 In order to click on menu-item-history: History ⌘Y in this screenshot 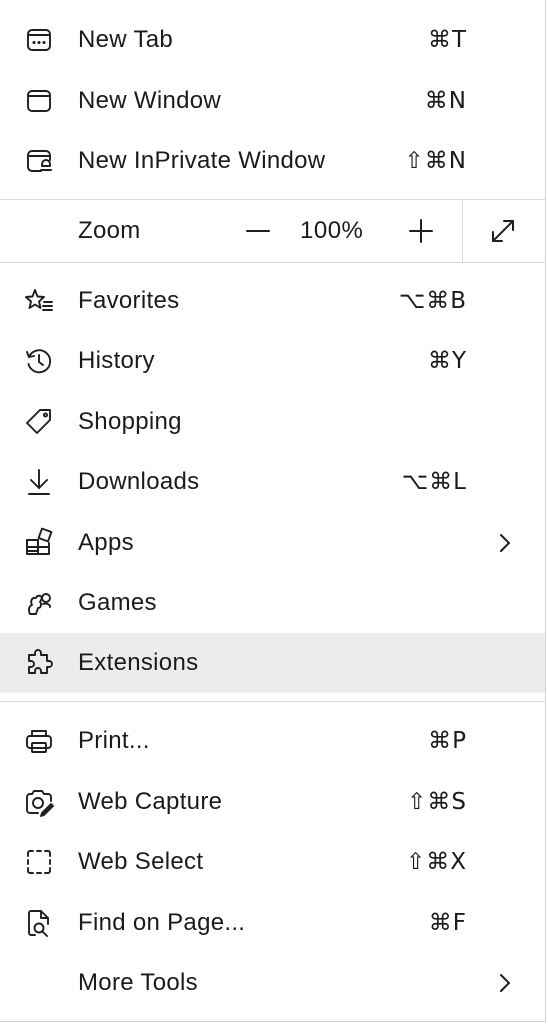, I will do `click(272, 361)`.